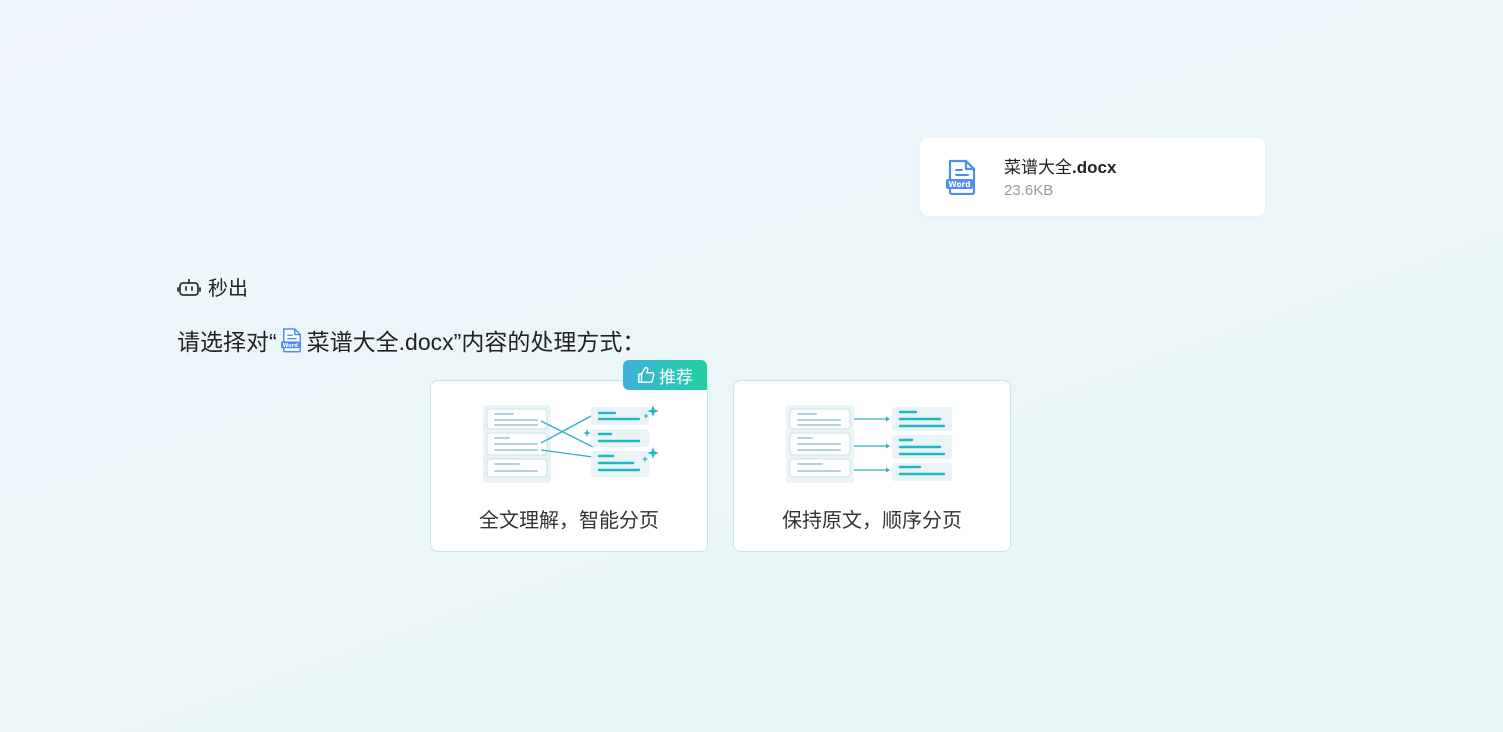  What do you see at coordinates (380, 342) in the screenshot?
I see `prompt-file-name: 菜谱大全.docx` at bounding box center [380, 342].